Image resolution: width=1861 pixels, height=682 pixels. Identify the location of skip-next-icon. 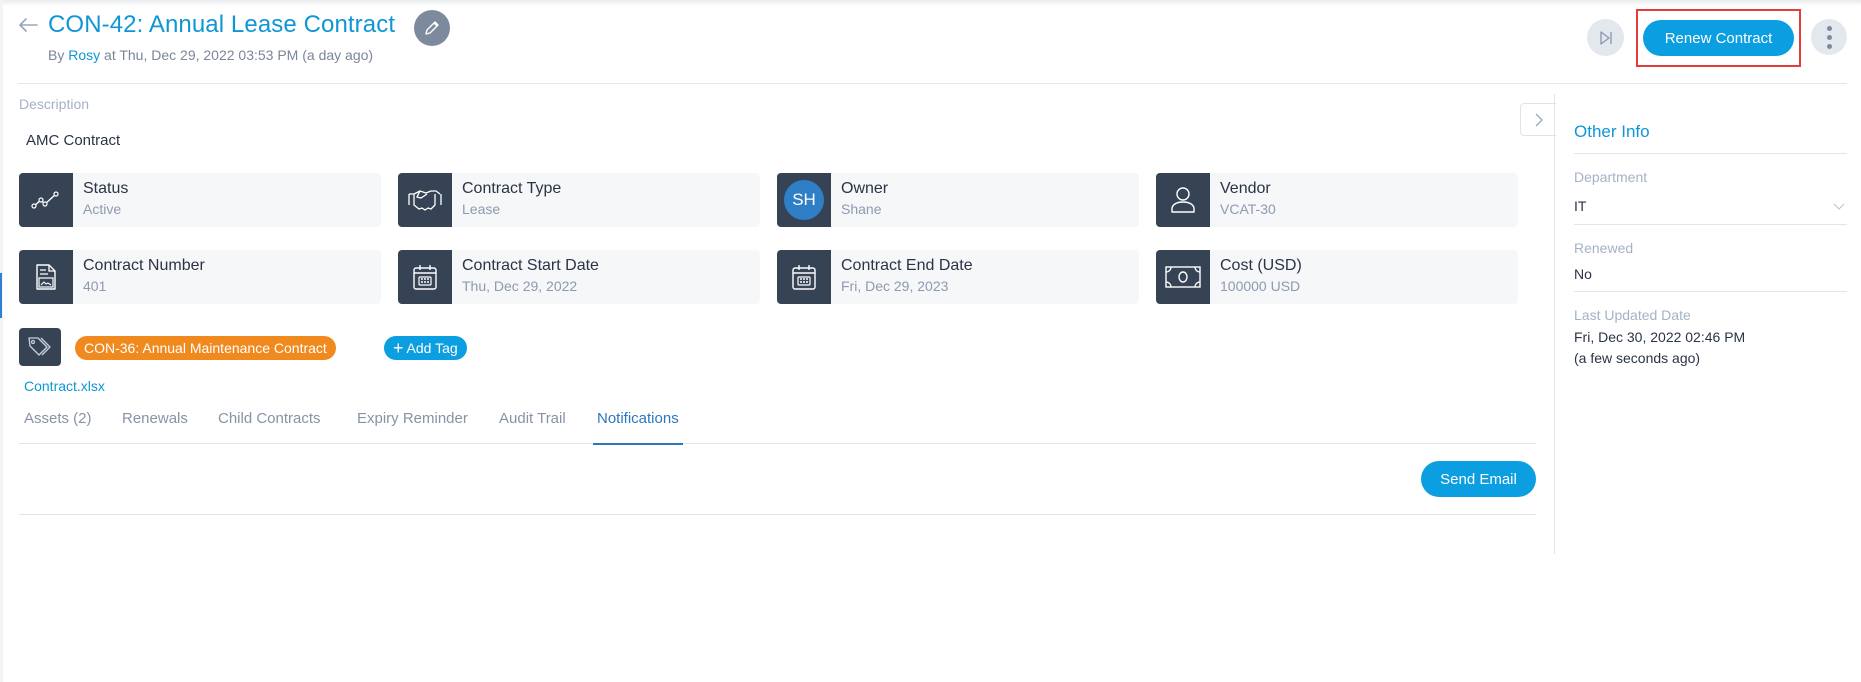
(1605, 37).